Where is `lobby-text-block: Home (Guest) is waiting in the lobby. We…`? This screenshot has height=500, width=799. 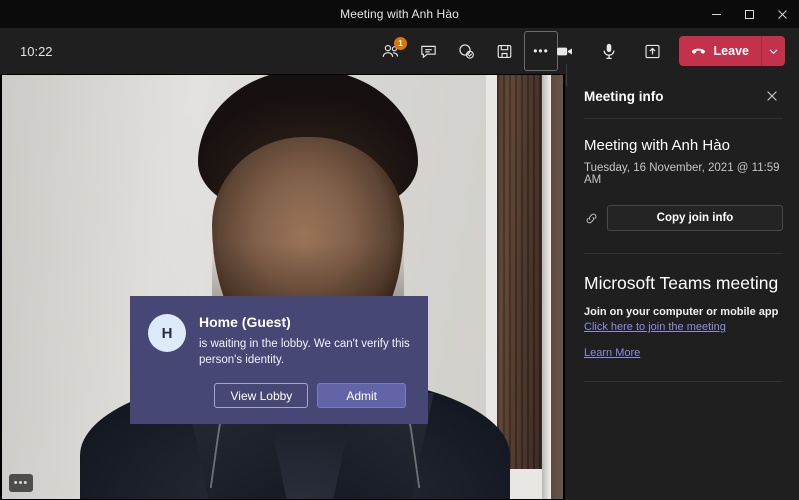
lobby-text-block: Home (Guest) is waiting in the lobby. We… is located at coordinates (305, 341).